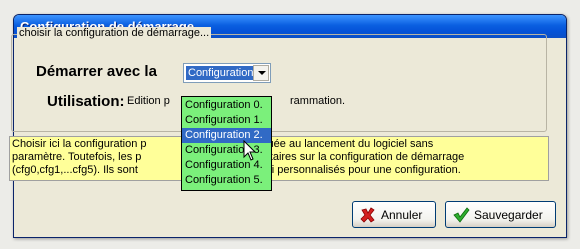 Image resolution: width=580 pixels, height=249 pixels. What do you see at coordinates (226, 150) in the screenshot?
I see `dropdown-option: Configuration 3.` at bounding box center [226, 150].